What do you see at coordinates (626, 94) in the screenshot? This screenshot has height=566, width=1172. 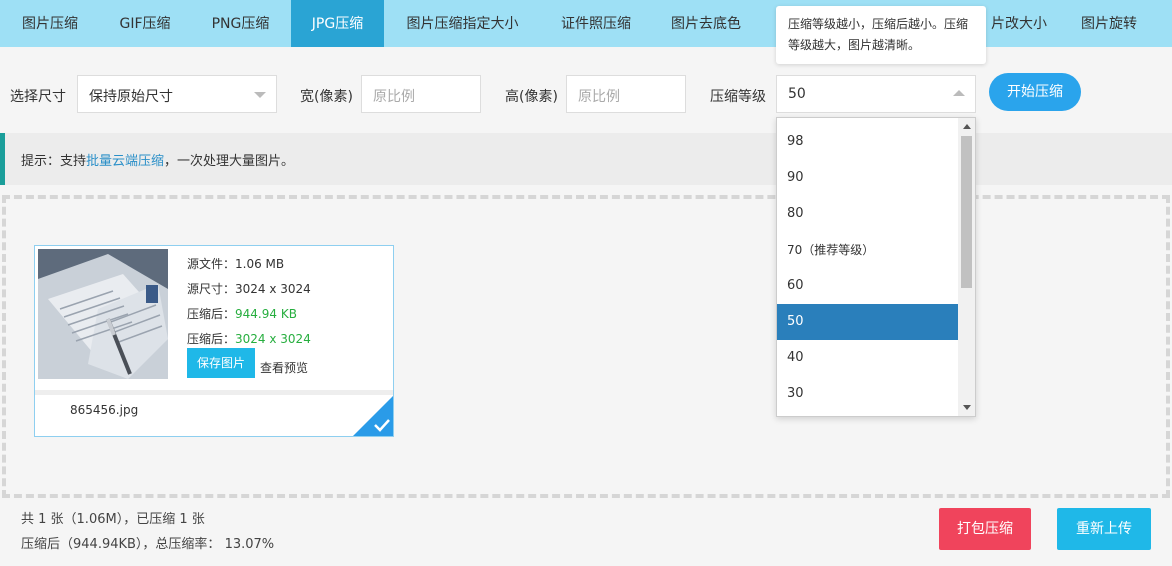 I see `height-input: 原比例` at bounding box center [626, 94].